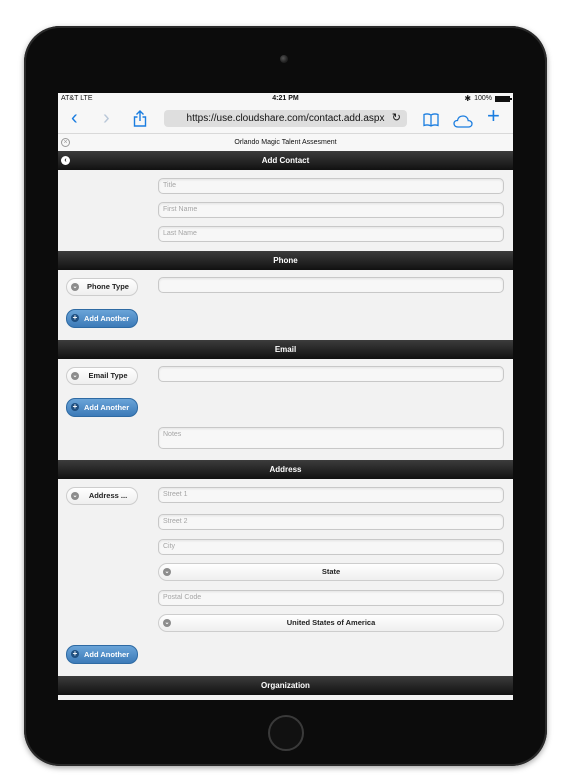 This screenshot has height=781, width=570. I want to click on bookmarks-icon, so click(431, 121).